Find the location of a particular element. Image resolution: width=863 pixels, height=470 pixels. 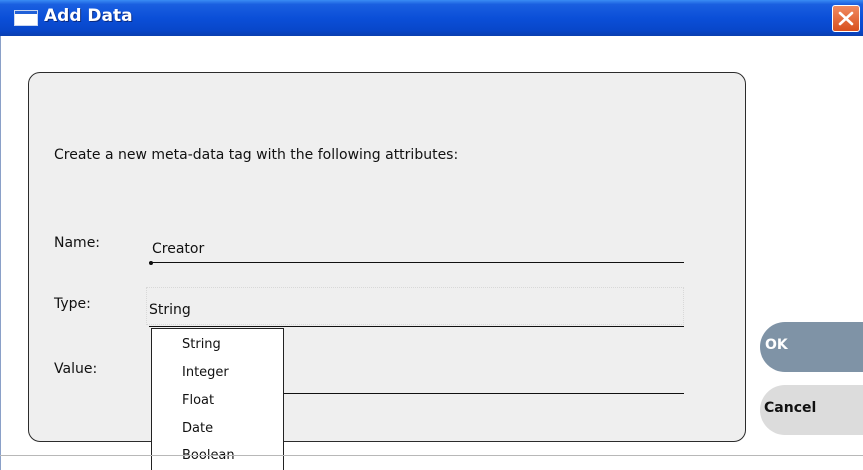

divider is located at coordinates (431, 455).